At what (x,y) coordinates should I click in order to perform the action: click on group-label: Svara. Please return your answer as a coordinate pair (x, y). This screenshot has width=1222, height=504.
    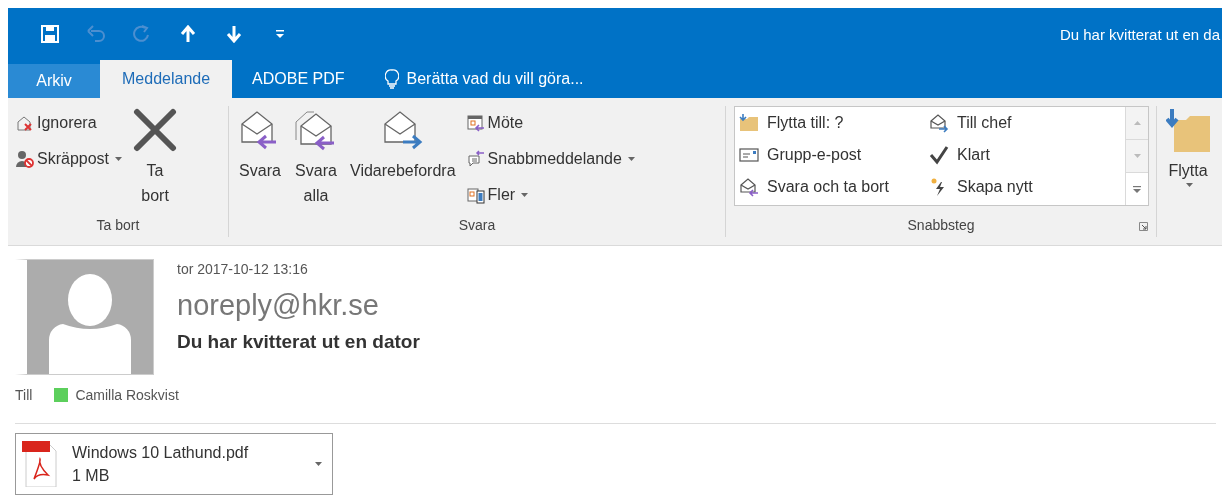
    Looking at the image, I should click on (477, 225).